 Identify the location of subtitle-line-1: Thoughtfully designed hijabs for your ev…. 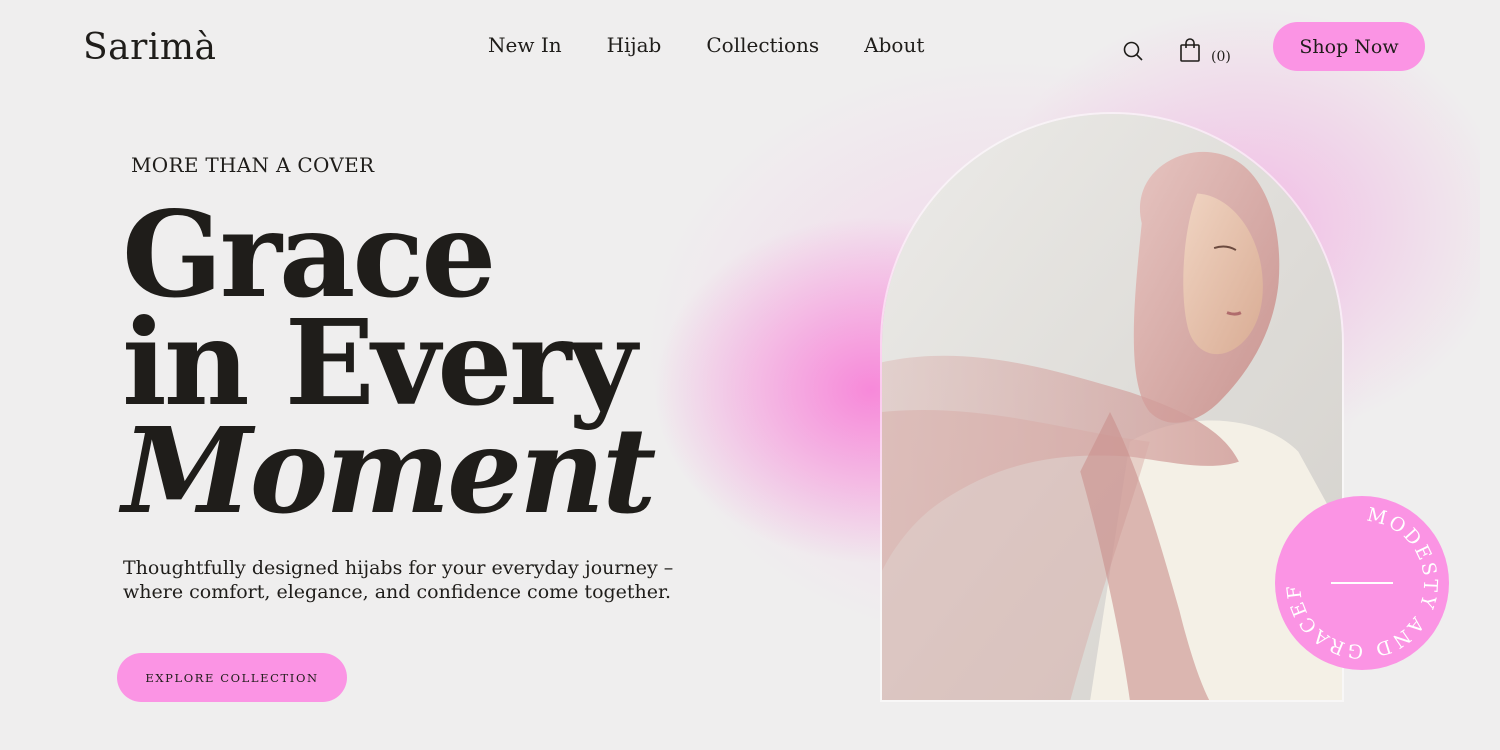
(398, 568).